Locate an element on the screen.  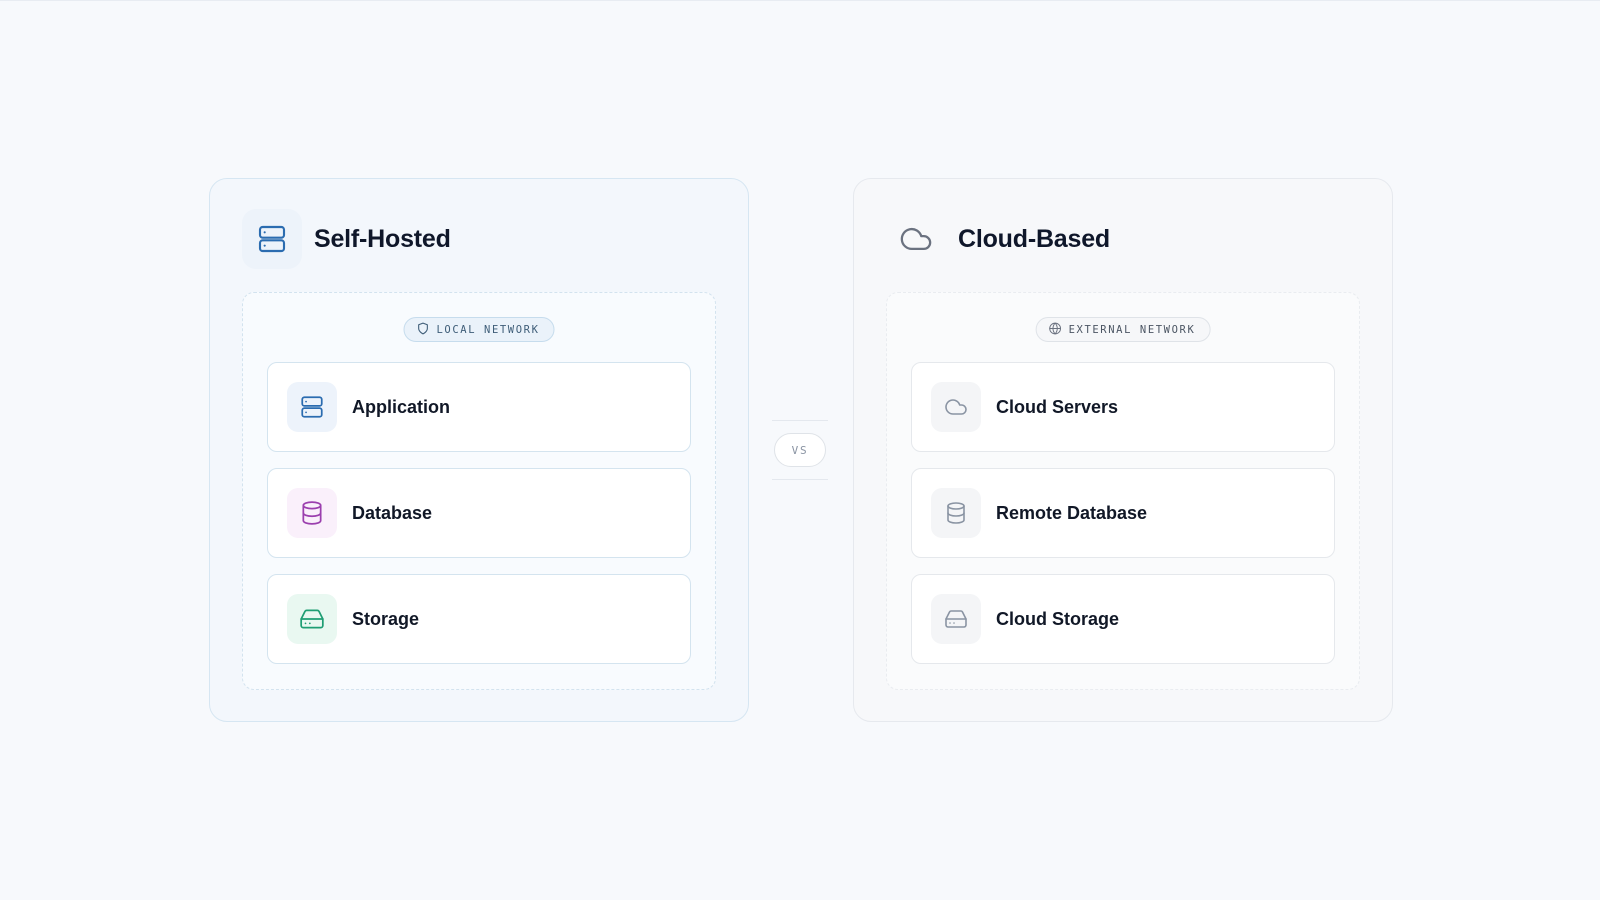
cloud-servers-card: Cloud Servers is located at coordinates (1123, 407).